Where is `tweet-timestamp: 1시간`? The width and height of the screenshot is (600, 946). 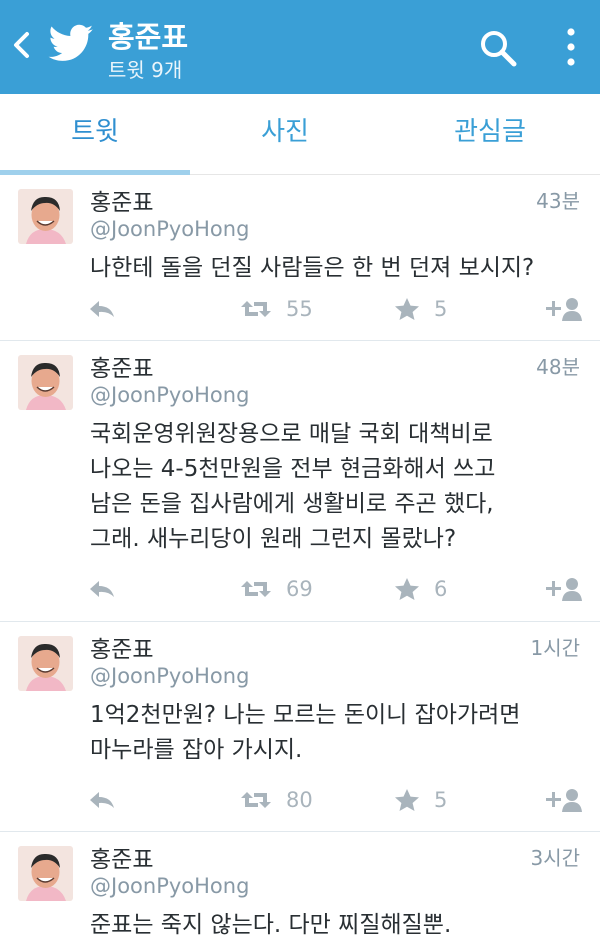
tweet-timestamp: 1시간 is located at coordinates (555, 648).